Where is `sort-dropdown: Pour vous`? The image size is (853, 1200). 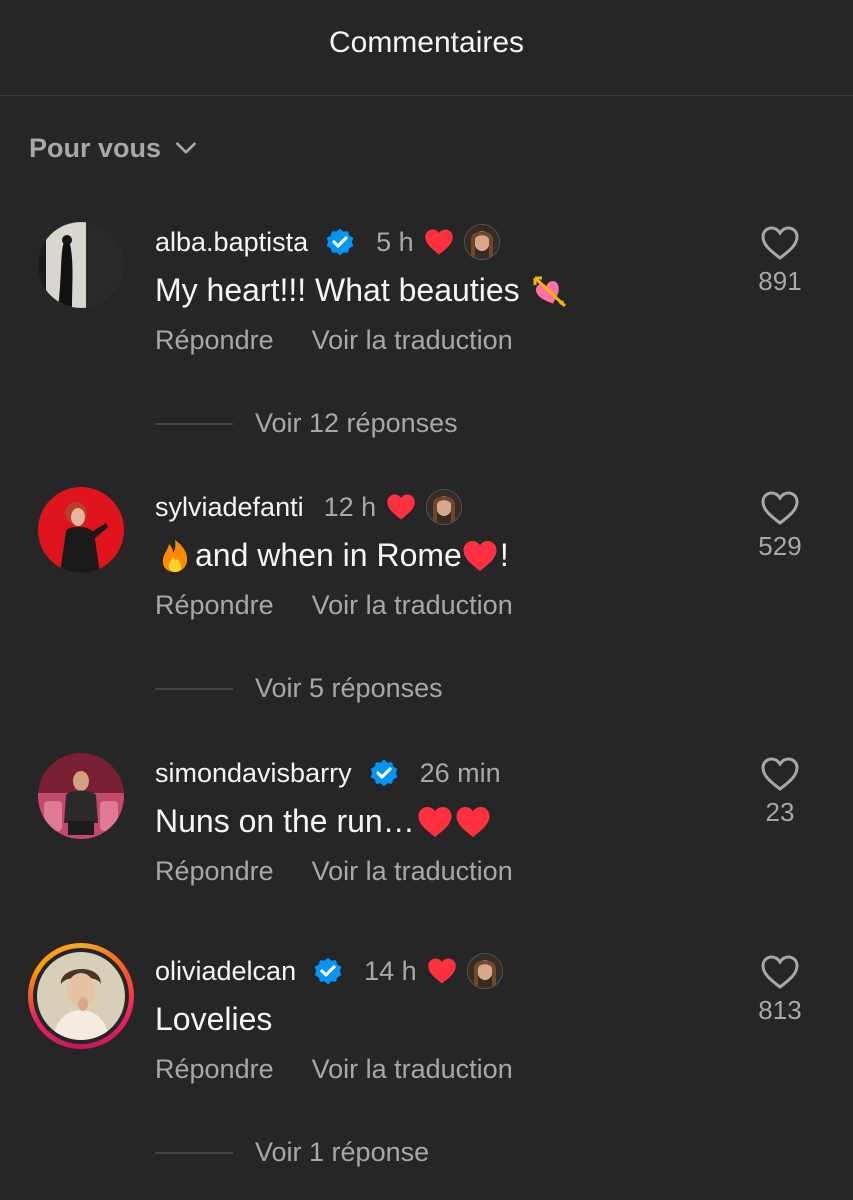 sort-dropdown: Pour vous is located at coordinates (114, 148).